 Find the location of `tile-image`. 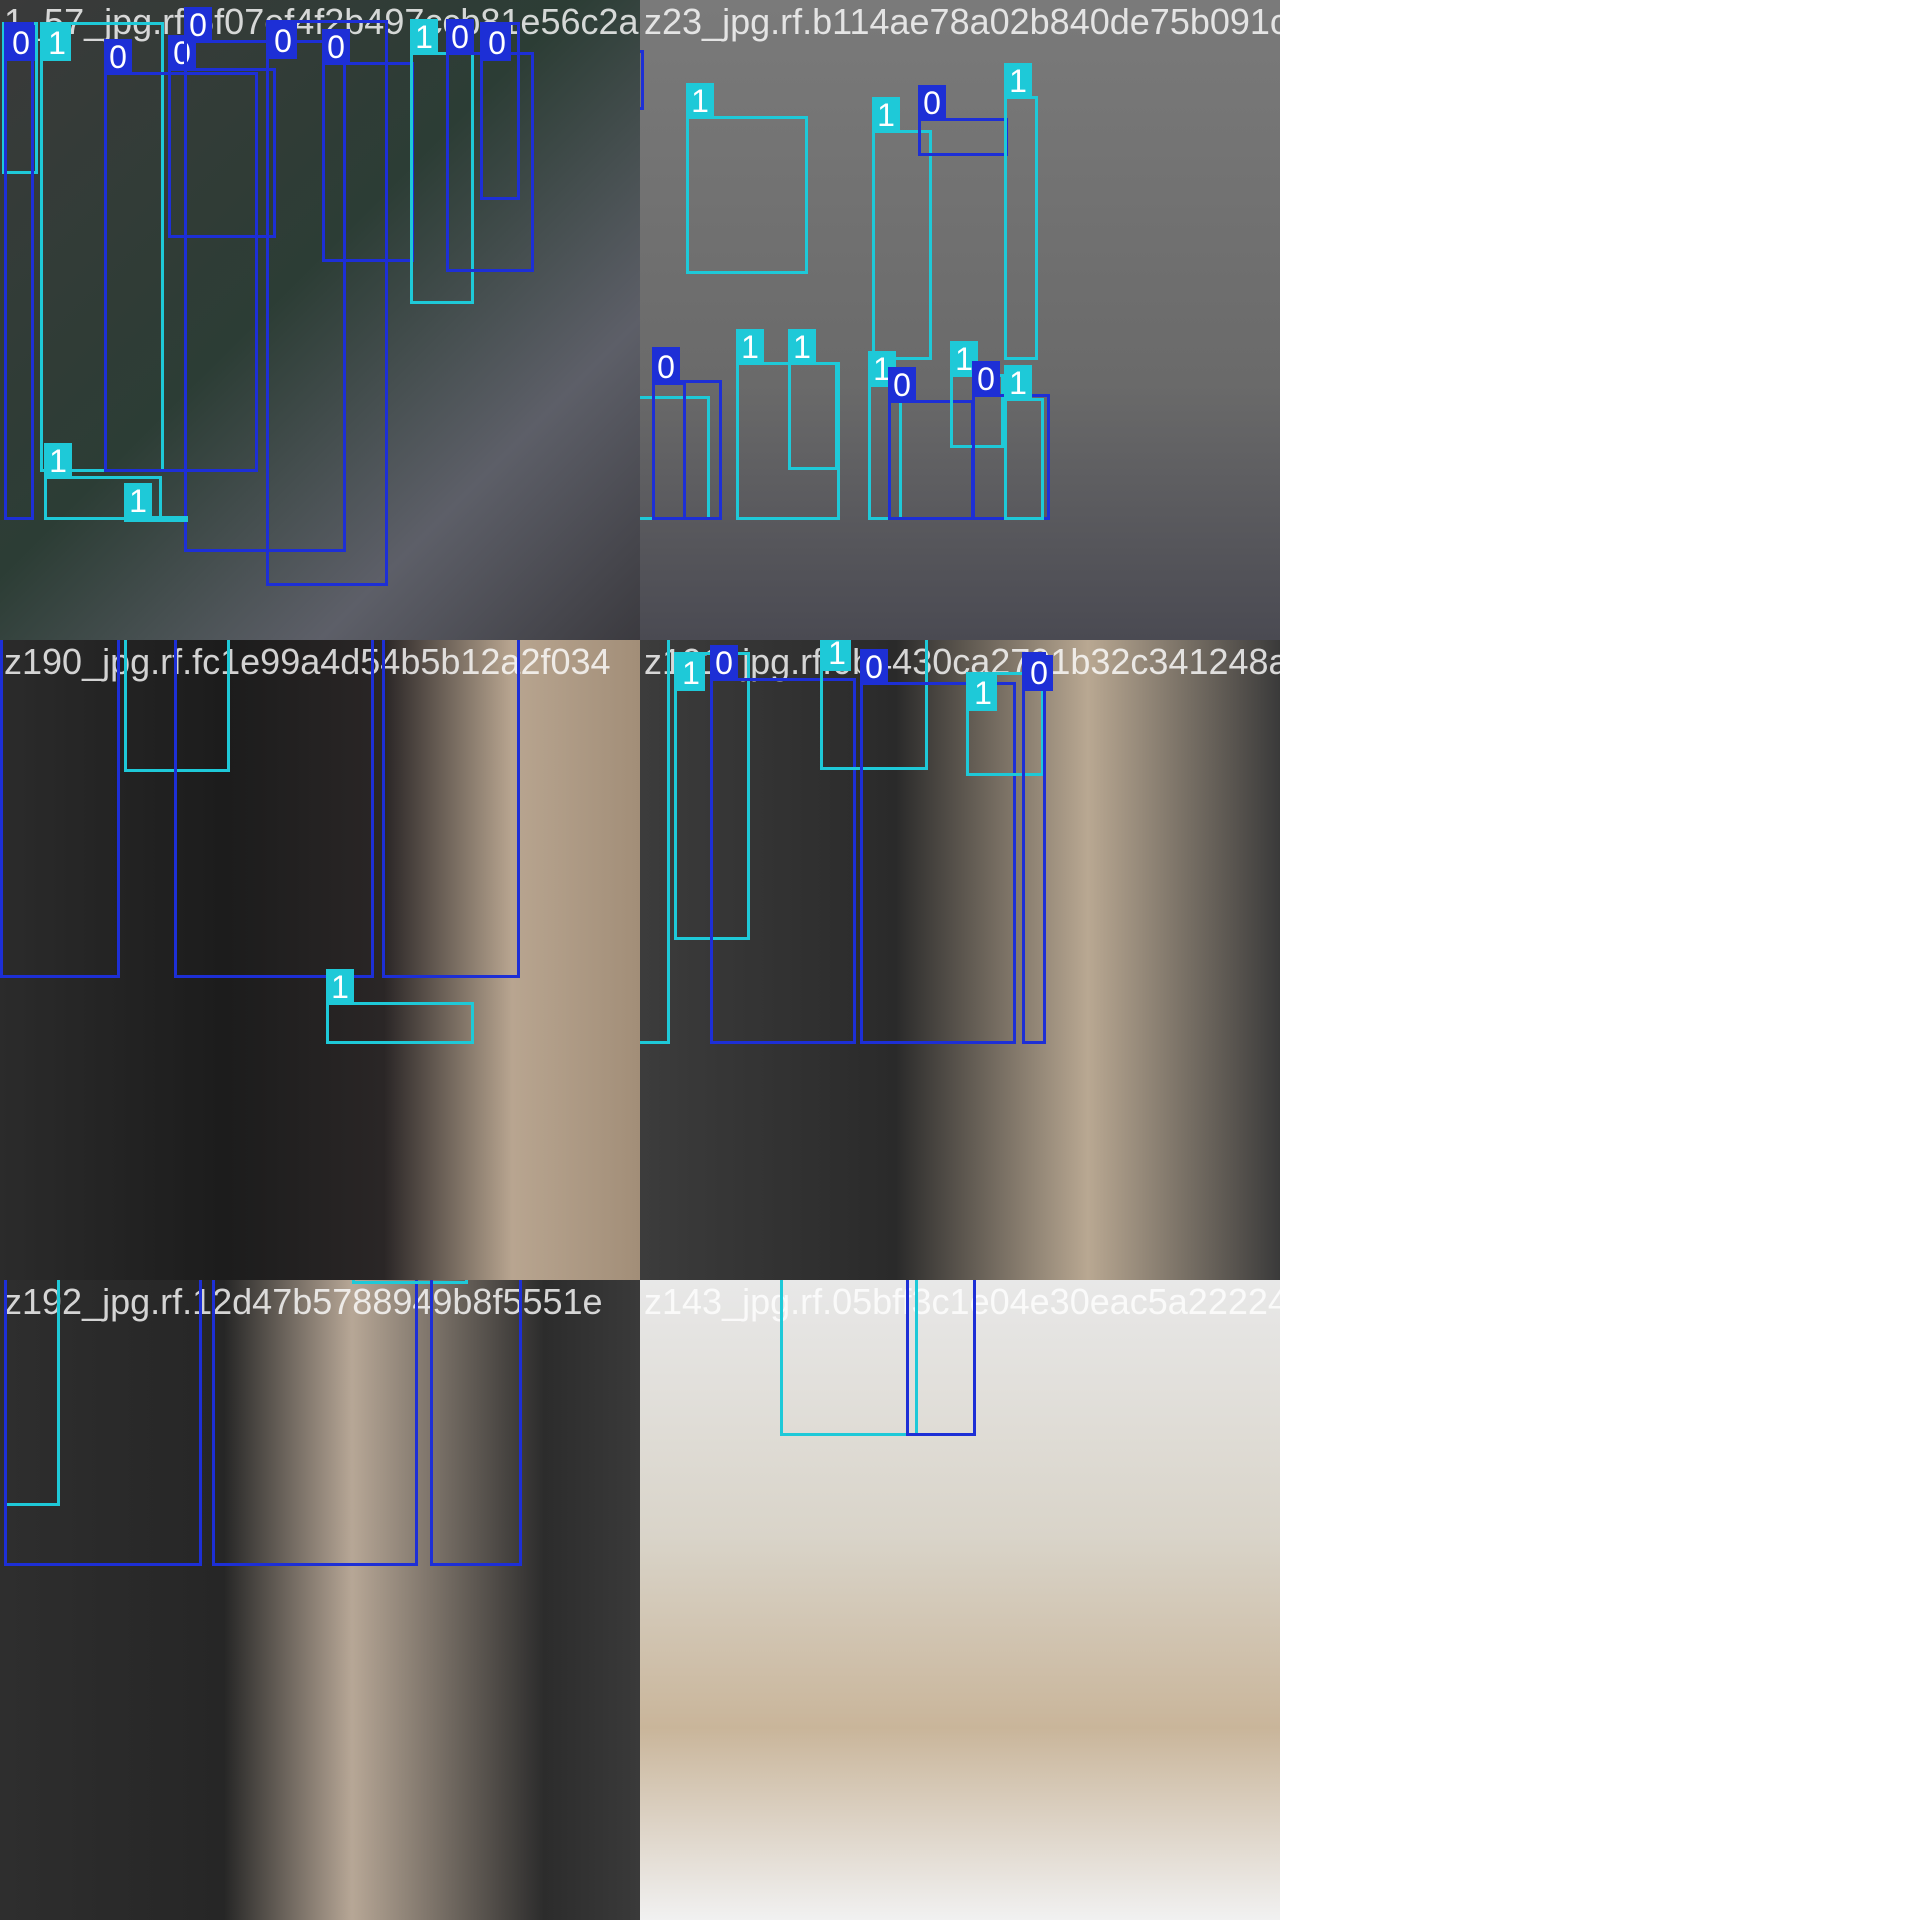

tile-image is located at coordinates (960, 320).